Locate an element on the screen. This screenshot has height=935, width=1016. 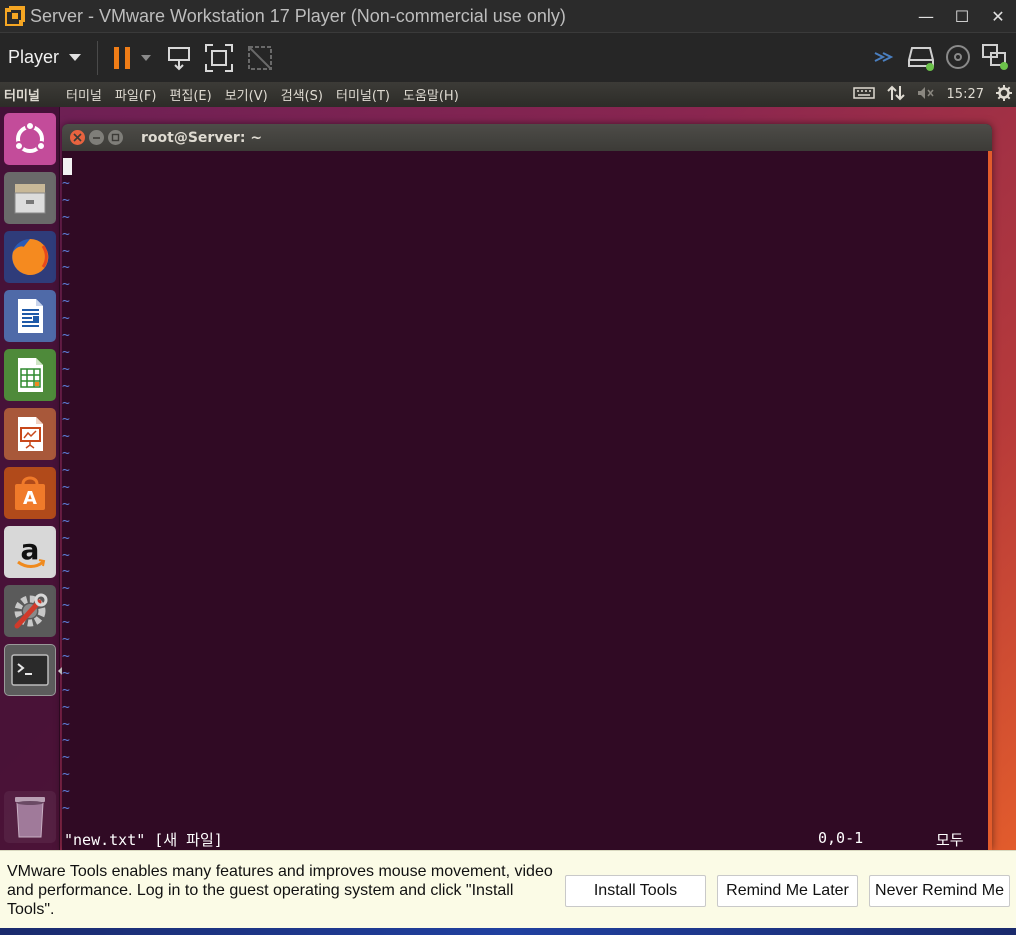
vmware-logo-icon is located at coordinates (15, 16).